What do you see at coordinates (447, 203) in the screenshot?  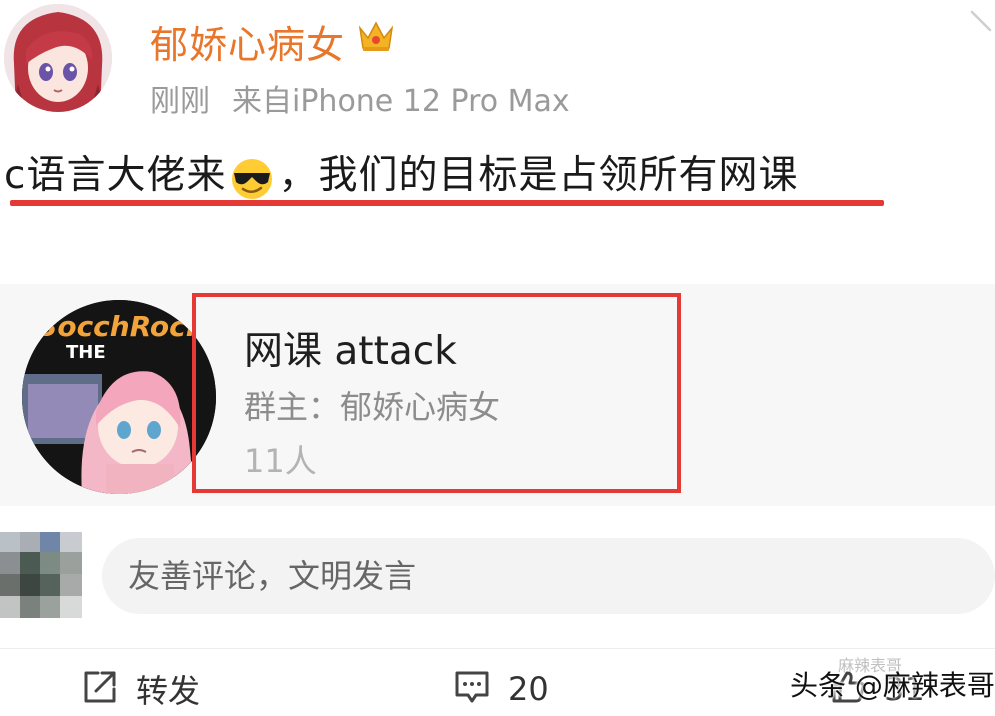 I see `highlight-underline` at bounding box center [447, 203].